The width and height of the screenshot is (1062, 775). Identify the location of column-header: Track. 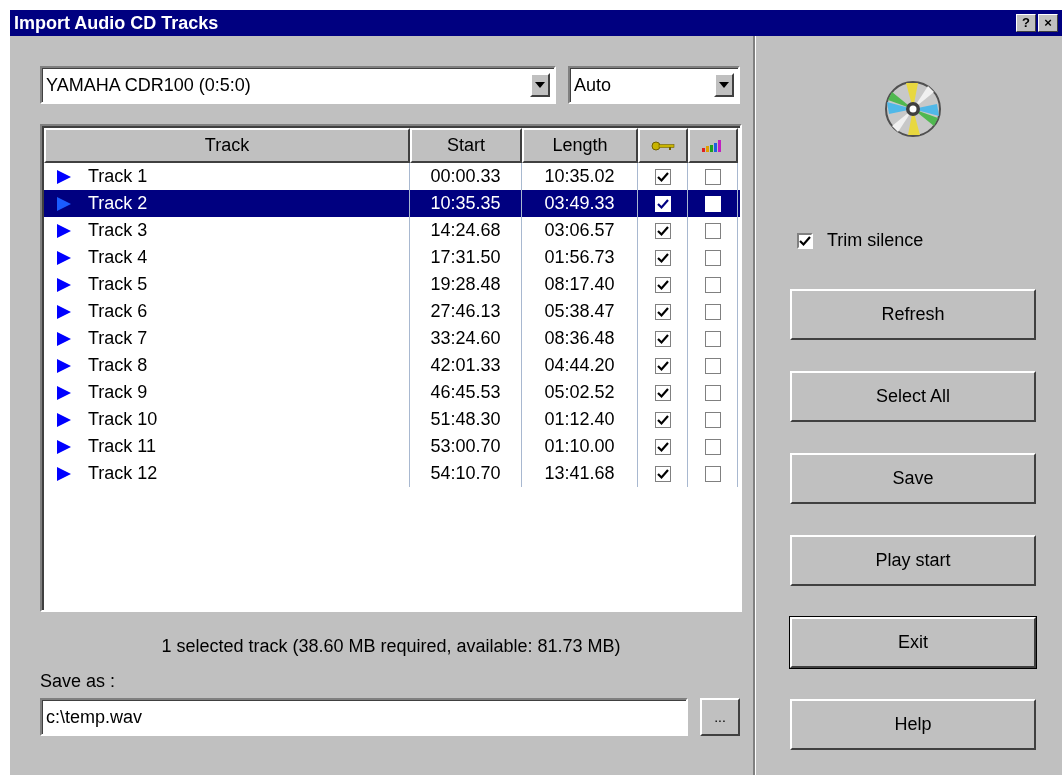
(227, 145).